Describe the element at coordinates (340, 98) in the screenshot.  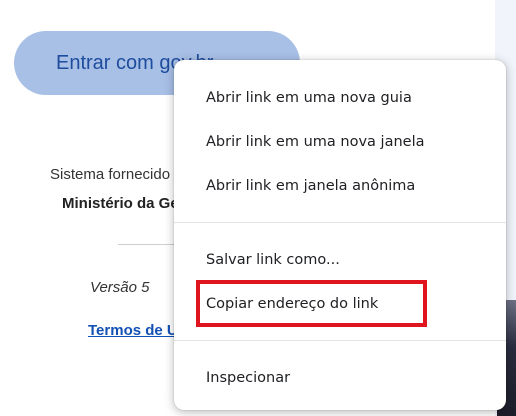
I see `menu-item-open-new-tab: Abrir link em uma nova guia` at that location.